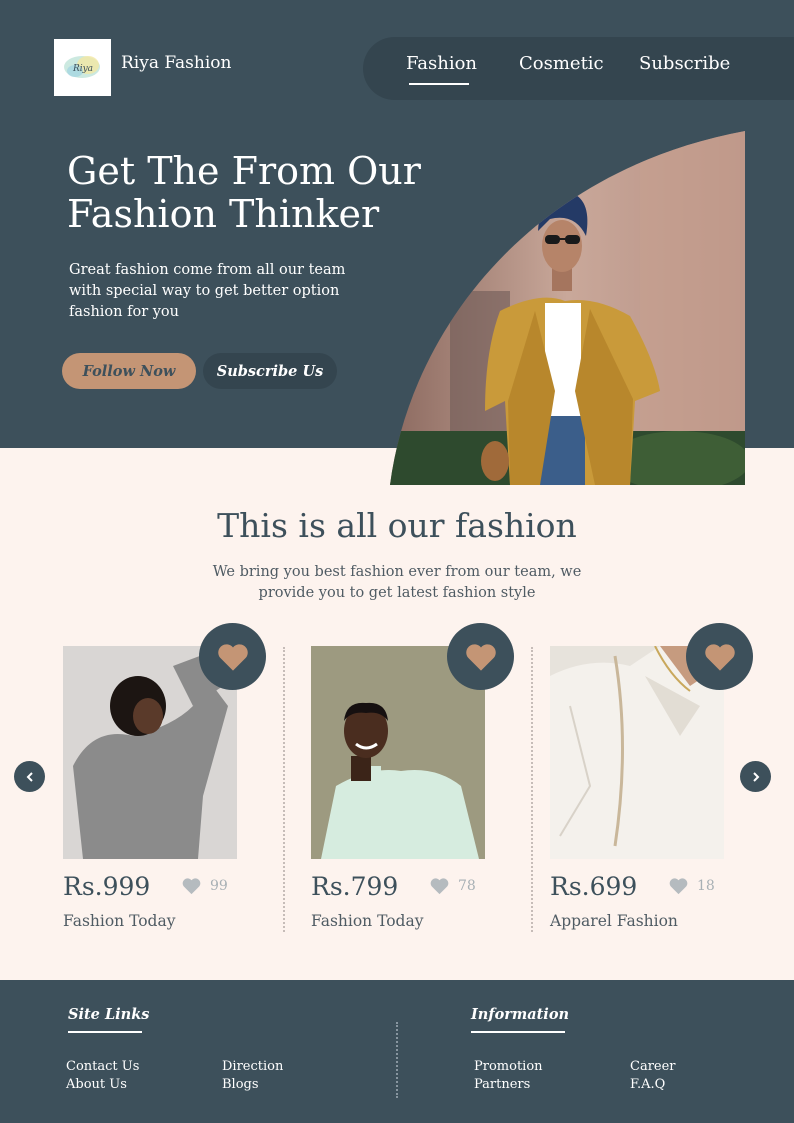  Describe the element at coordinates (109, 1014) in the screenshot. I see `footer-site-links-title: Site Links` at that location.